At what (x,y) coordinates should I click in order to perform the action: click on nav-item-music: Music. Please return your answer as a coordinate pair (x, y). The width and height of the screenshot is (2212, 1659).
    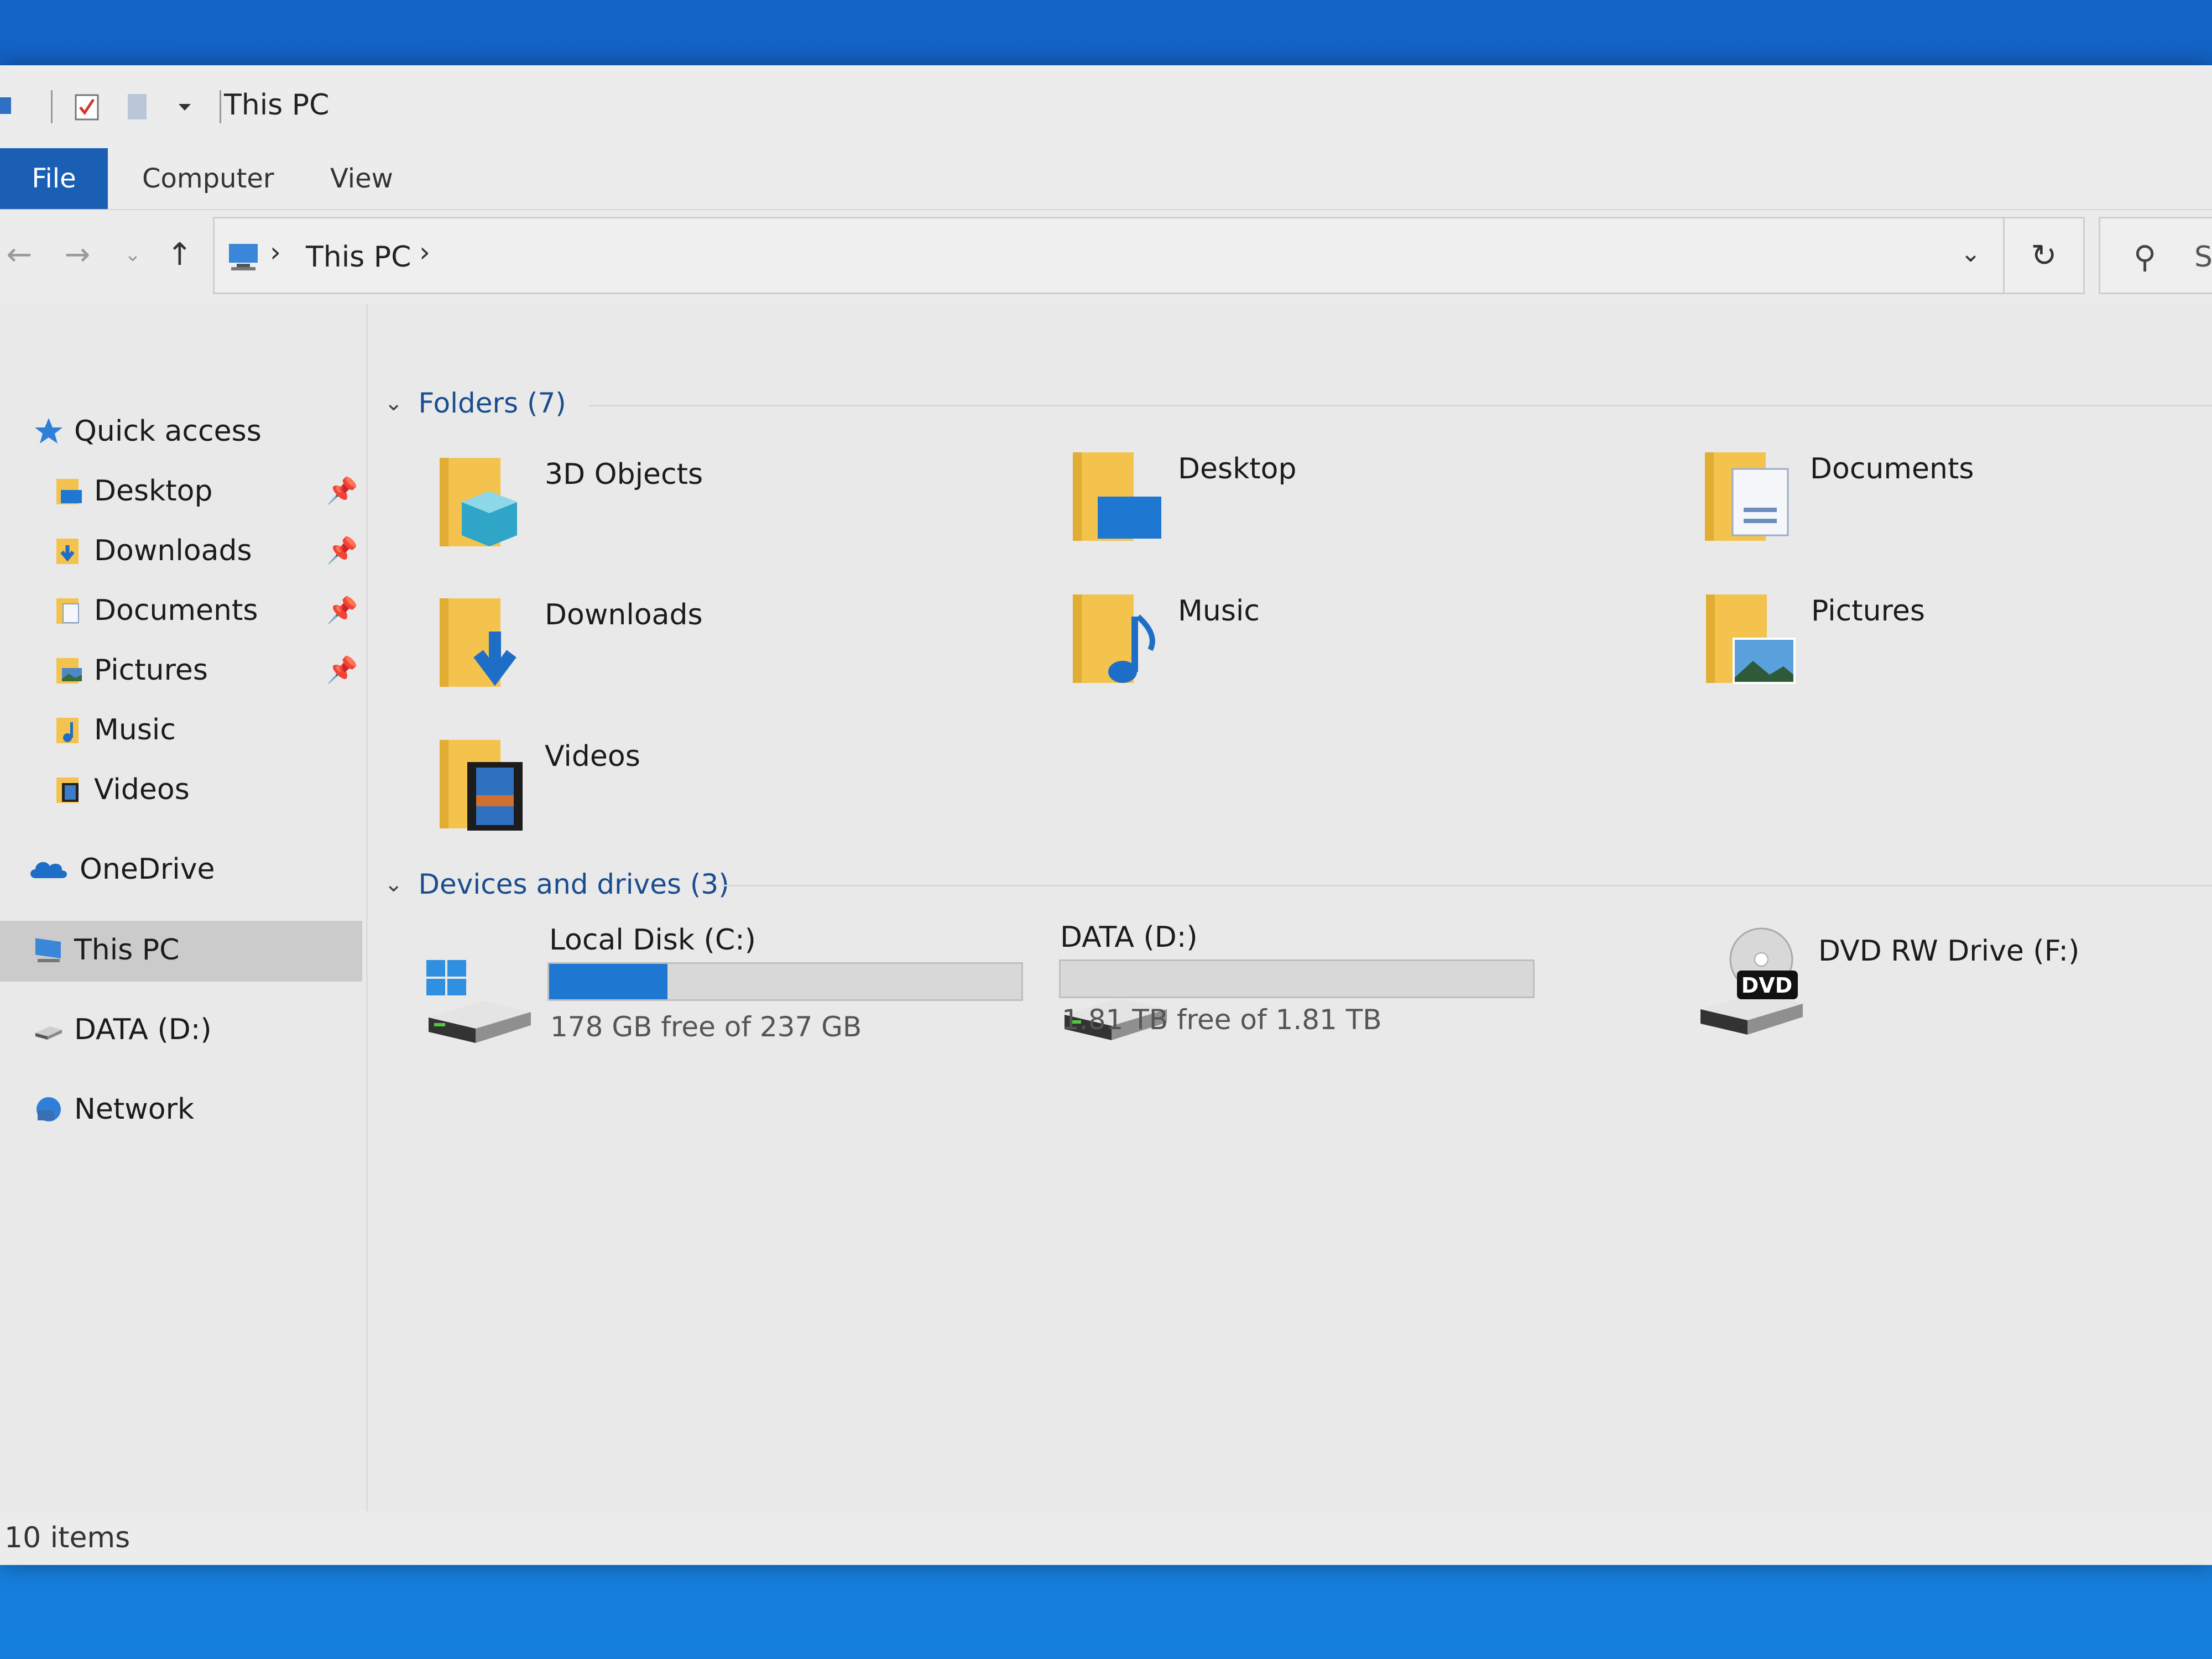
    Looking at the image, I should click on (115, 730).